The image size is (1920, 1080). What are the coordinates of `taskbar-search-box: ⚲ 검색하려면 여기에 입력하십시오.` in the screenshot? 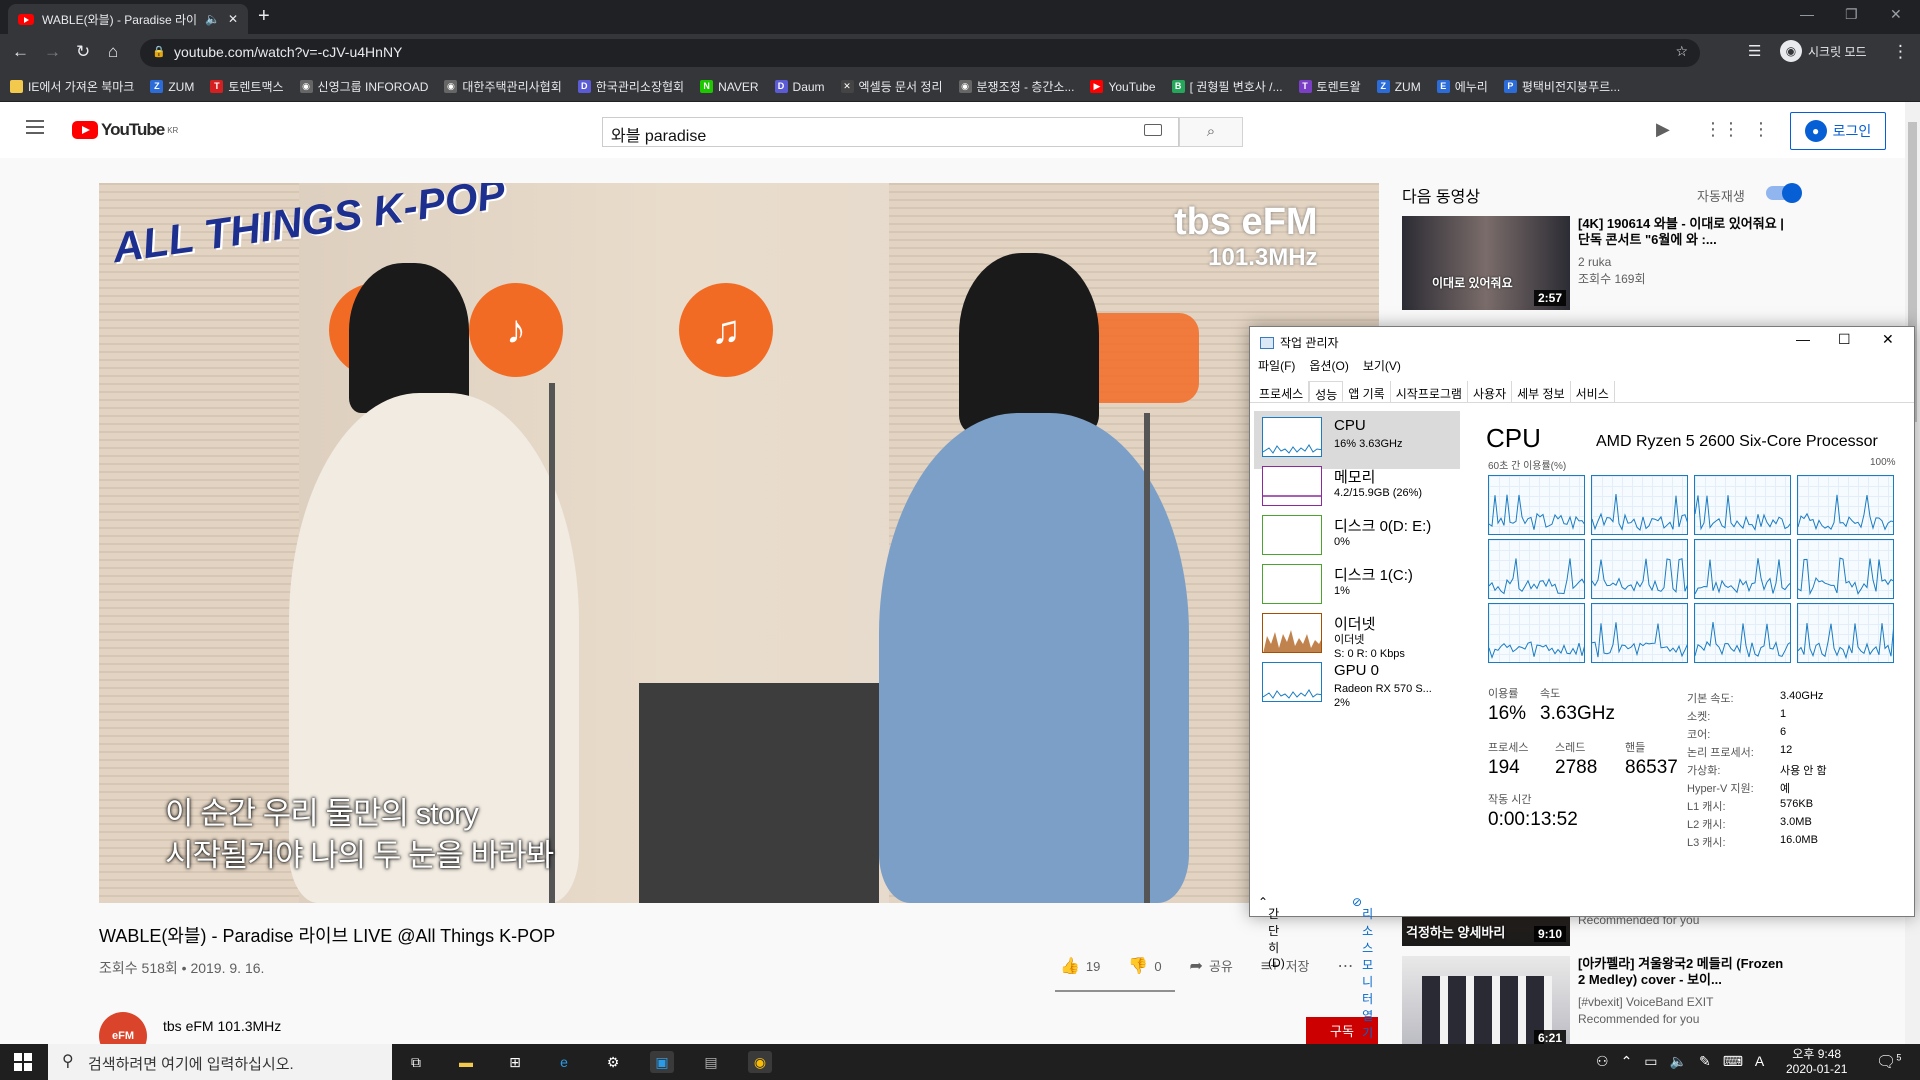 It's located at (220, 1062).